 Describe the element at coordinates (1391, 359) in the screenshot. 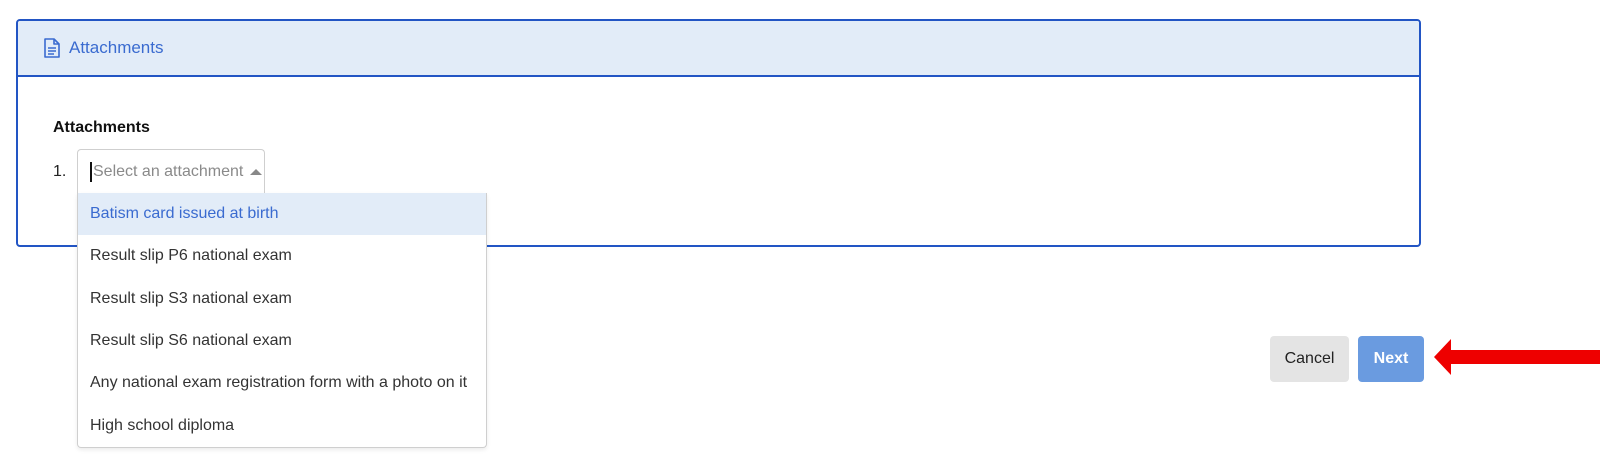

I see `next-button: Next` at that location.